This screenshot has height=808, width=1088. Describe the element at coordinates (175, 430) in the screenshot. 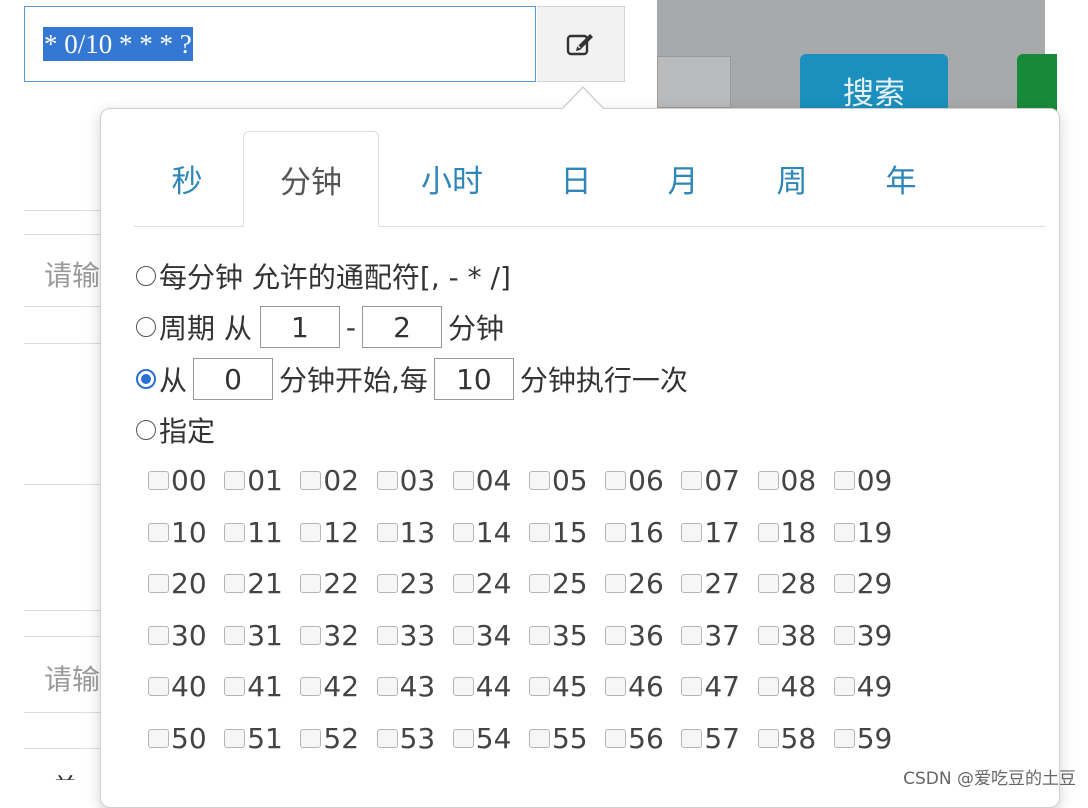

I see `option-specific: 指定` at that location.